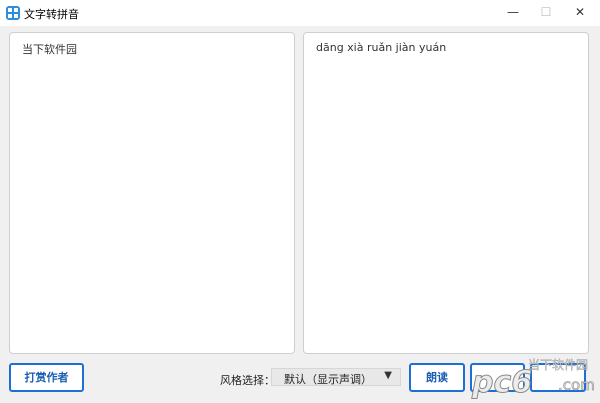 The height and width of the screenshot is (403, 600). I want to click on clear-button, so click(558, 377).